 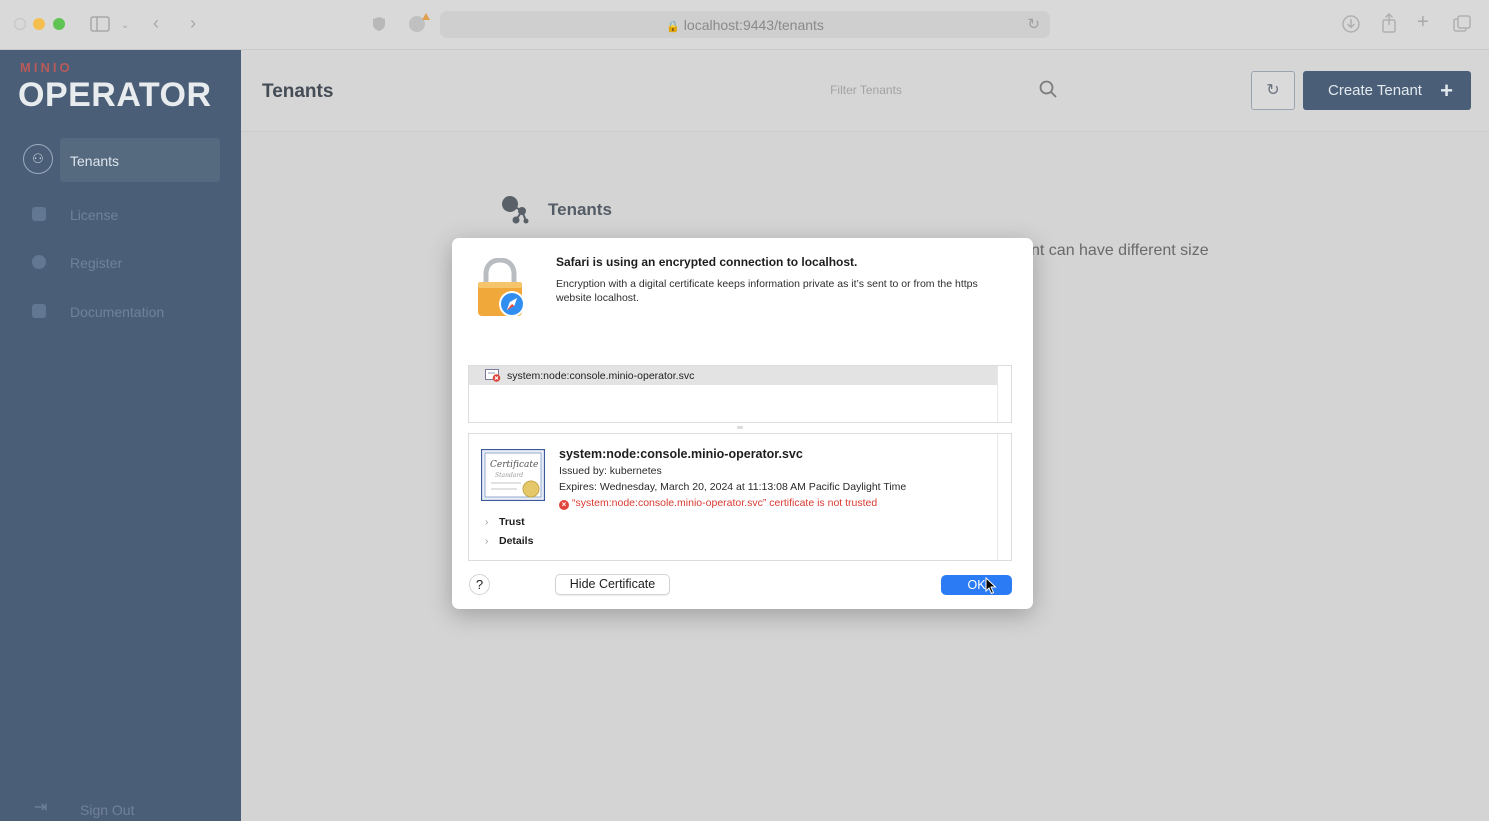 What do you see at coordinates (681, 454) in the screenshot?
I see `certificate-name: system:node:console.minio-operator.svc` at bounding box center [681, 454].